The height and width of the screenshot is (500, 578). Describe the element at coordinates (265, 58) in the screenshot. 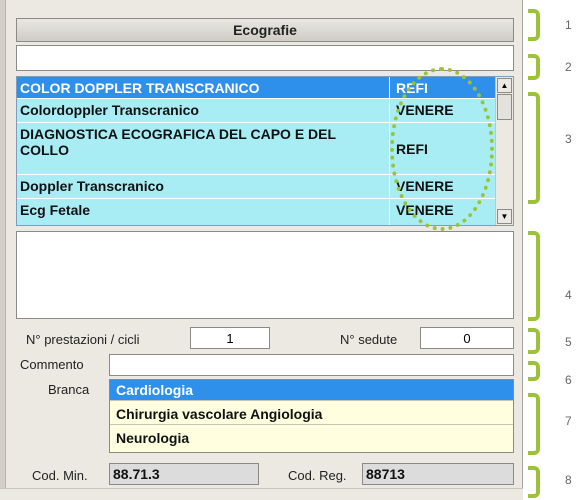

I see `exam-search-input` at that location.